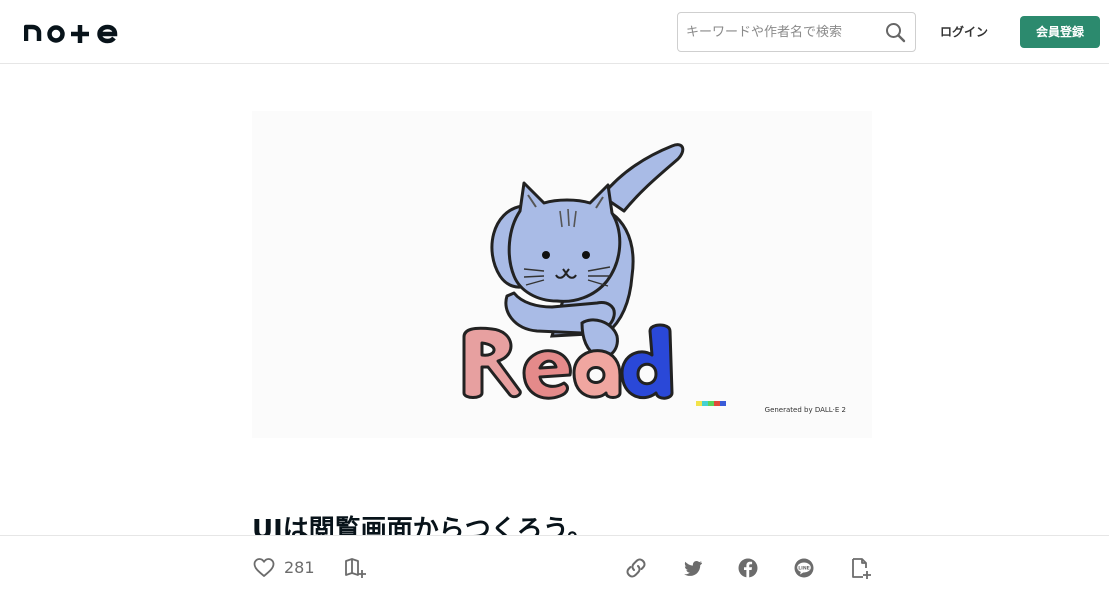 This screenshot has height=600, width=1109. I want to click on article-action-bar: 281 LINE, so click(554, 567).